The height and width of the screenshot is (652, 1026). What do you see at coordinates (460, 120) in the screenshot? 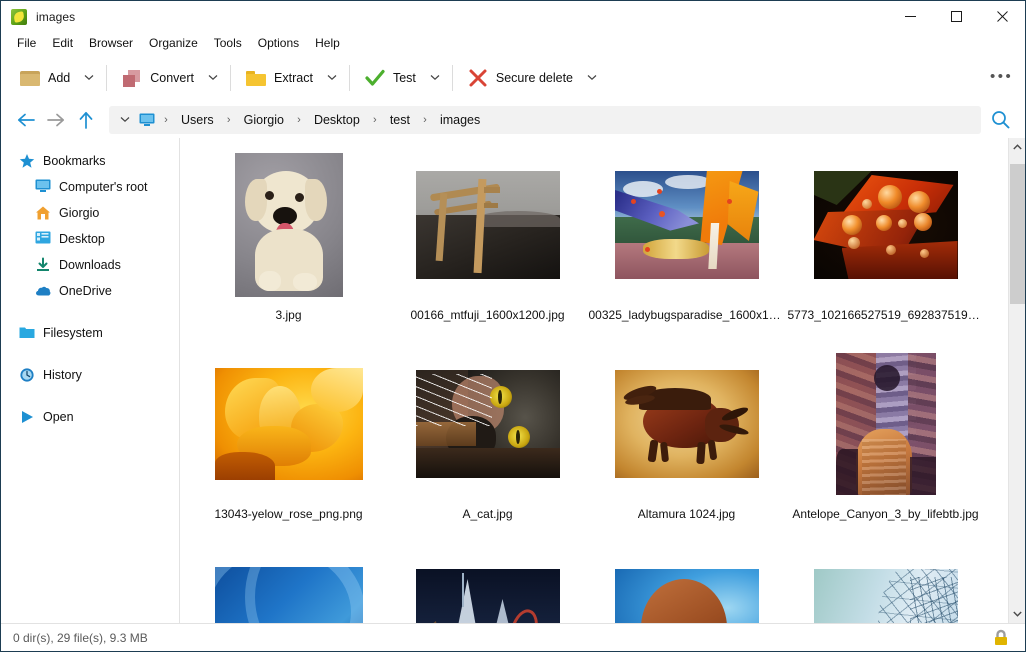
I see `breadcrumb-images: images` at bounding box center [460, 120].